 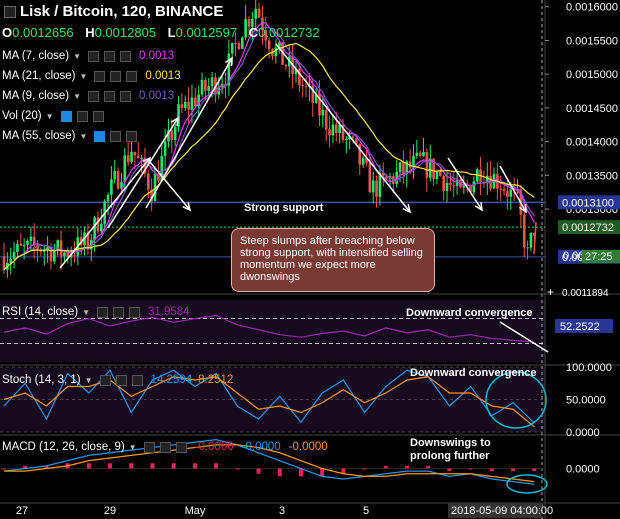 I want to click on legend-ma7: MA (7, close) ▼ 0.0013, so click(x=88, y=56).